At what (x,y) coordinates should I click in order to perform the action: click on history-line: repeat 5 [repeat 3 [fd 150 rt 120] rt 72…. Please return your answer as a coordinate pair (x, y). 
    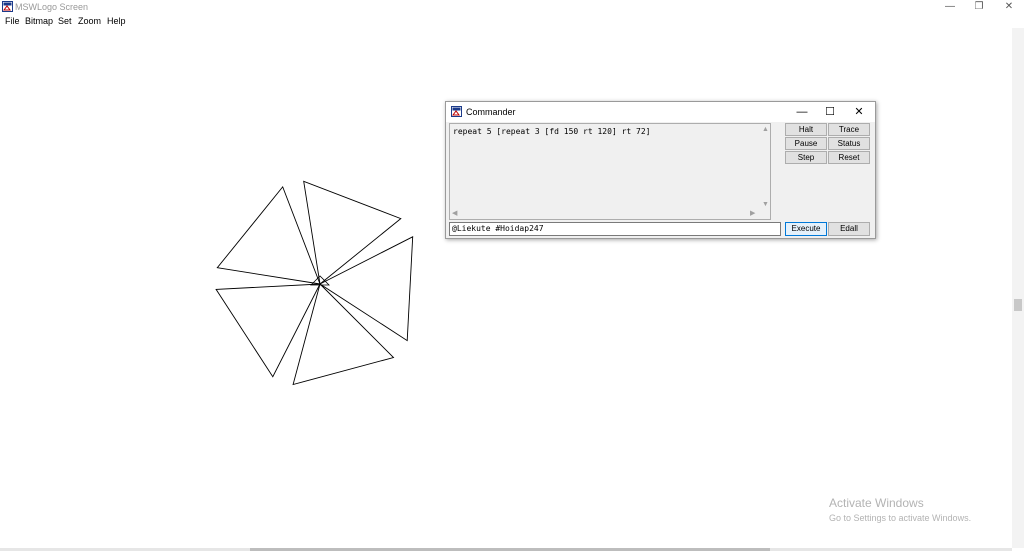
    Looking at the image, I should click on (552, 131).